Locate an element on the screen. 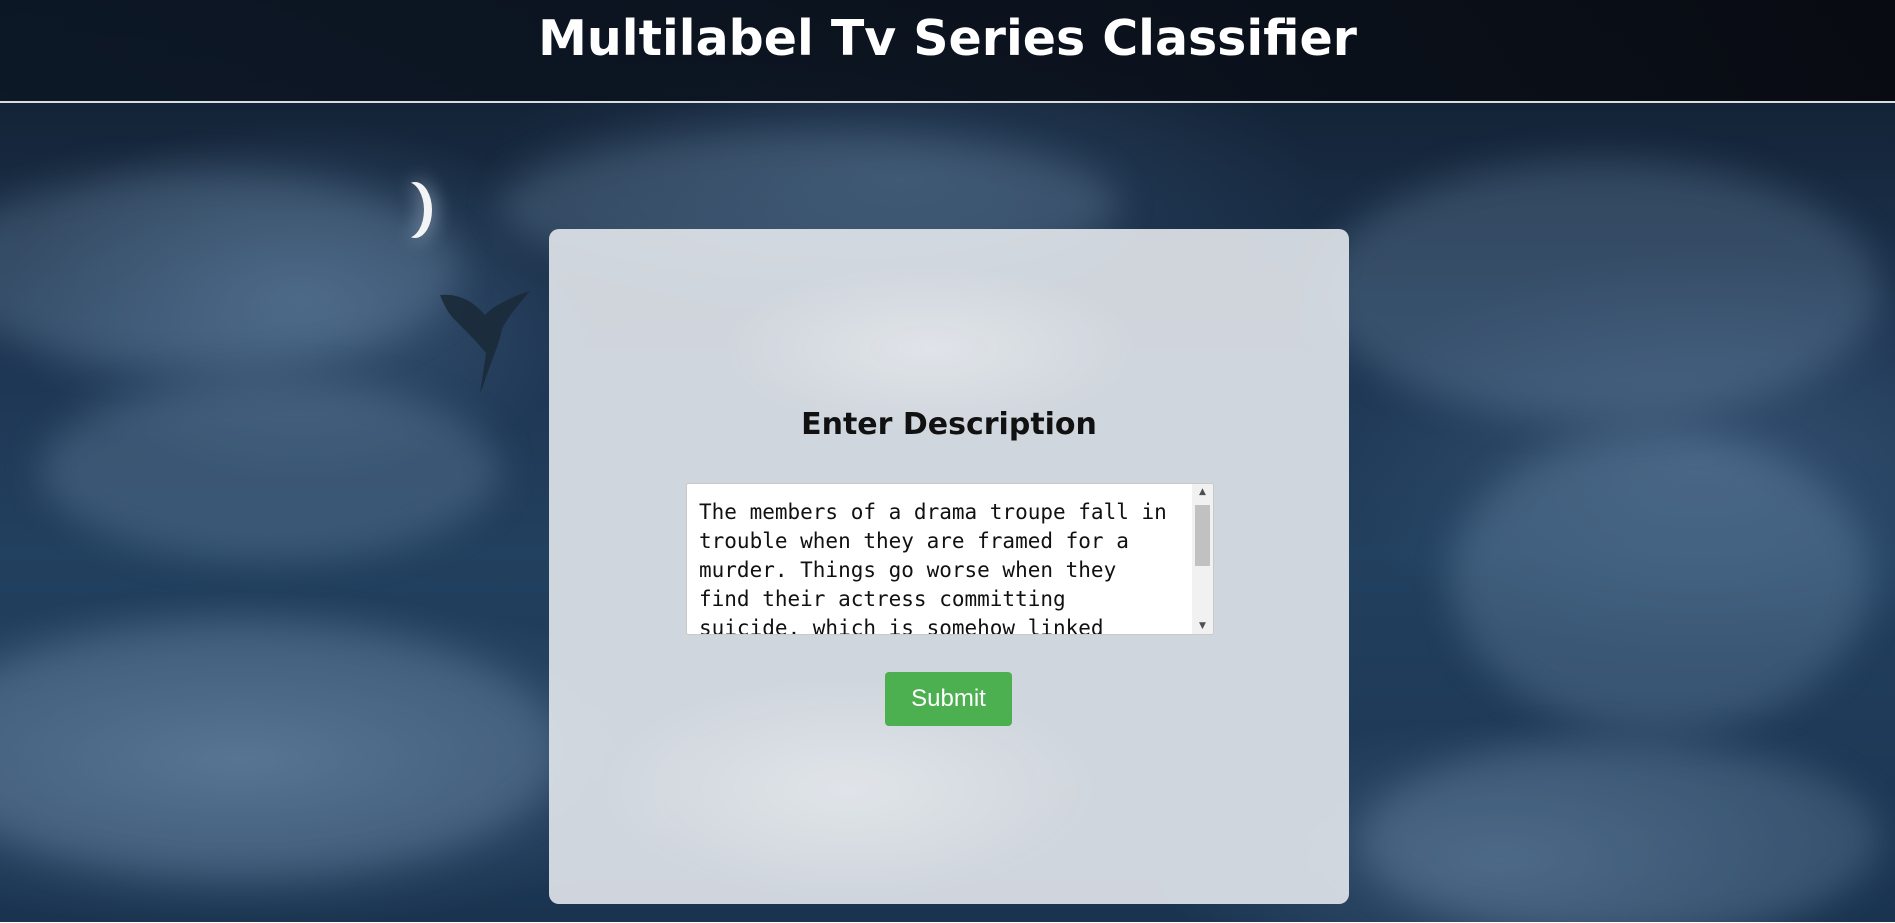 This screenshot has width=1895, height=923. page-title: Multilabel Tv Series Classifier is located at coordinates (947, 38).